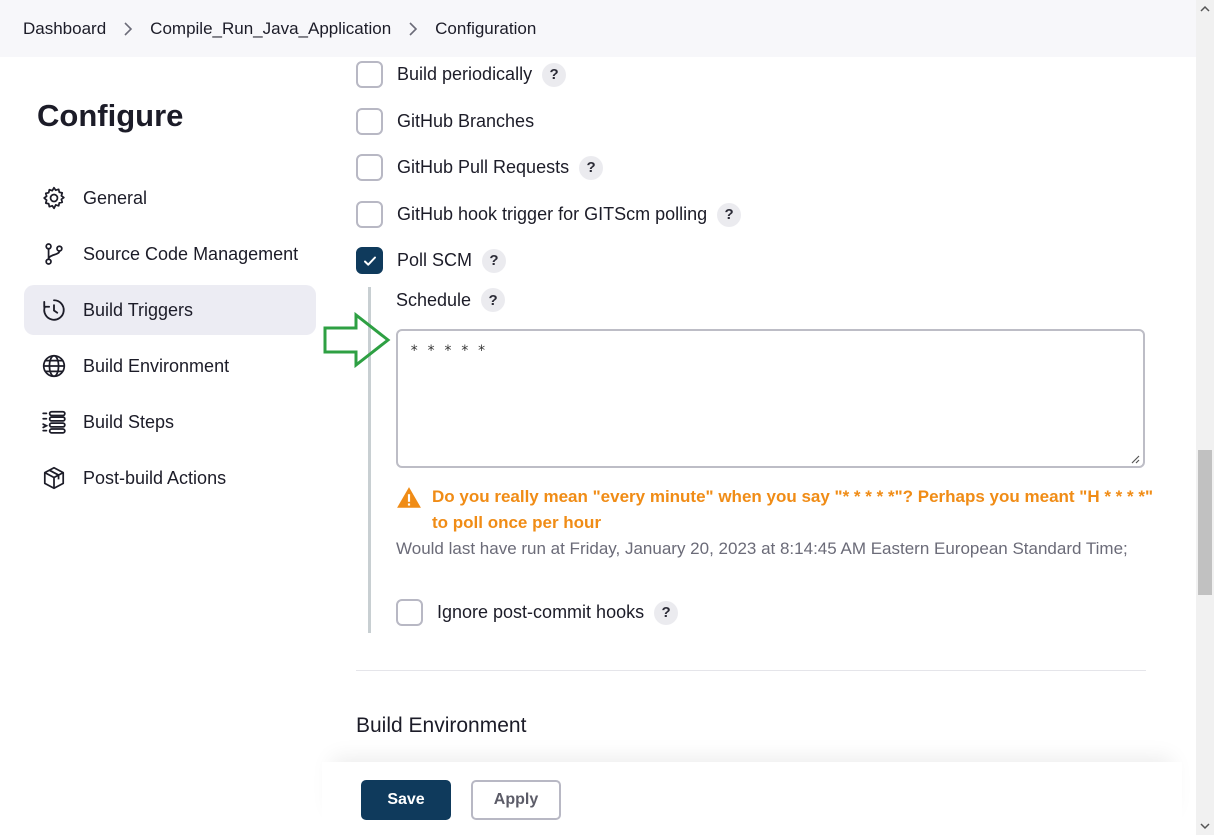  Describe the element at coordinates (1205, 9) in the screenshot. I see `scroll-up-icon` at that location.